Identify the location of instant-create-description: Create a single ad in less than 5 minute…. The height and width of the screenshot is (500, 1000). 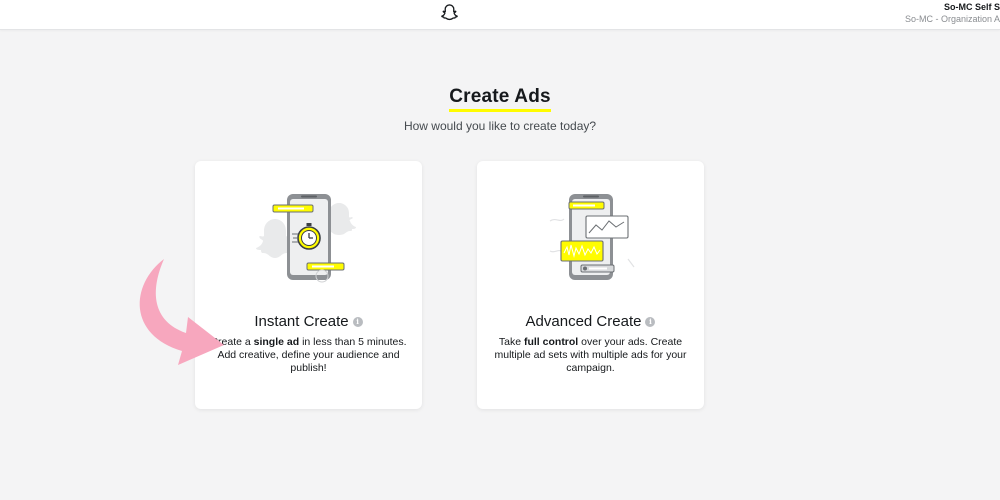
(308, 355).